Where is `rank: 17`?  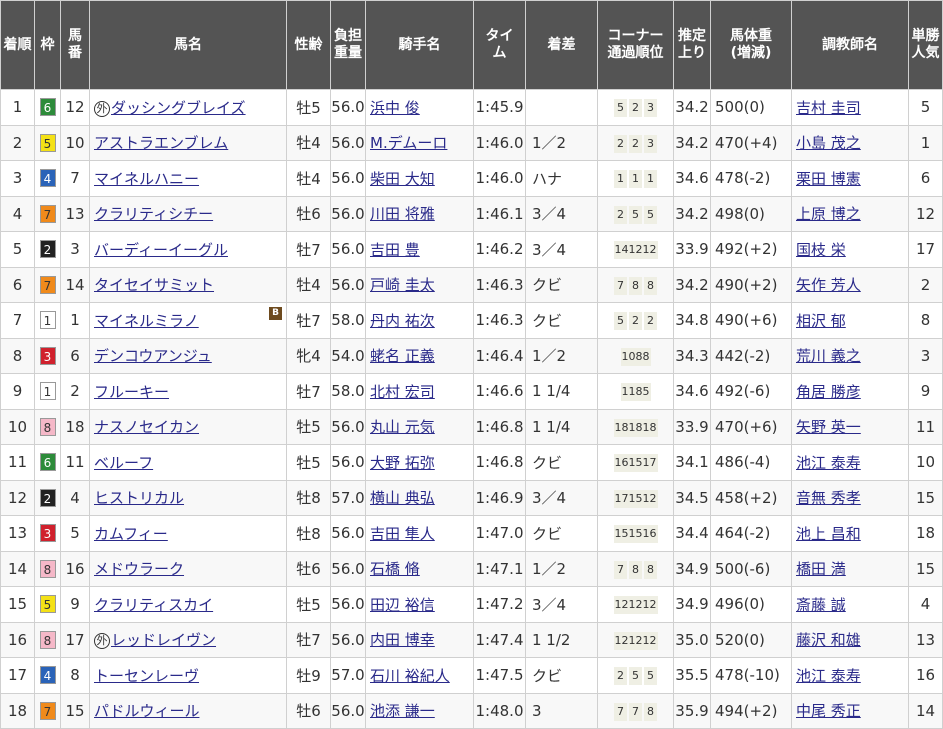
rank: 17 is located at coordinates (17, 675).